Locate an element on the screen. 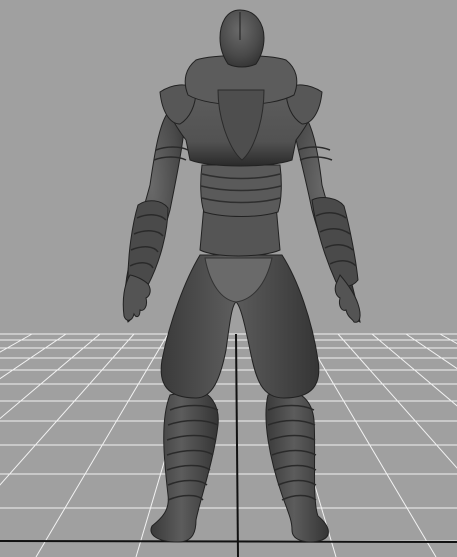 This screenshot has height=557, width=457. head is located at coordinates (242, 38).